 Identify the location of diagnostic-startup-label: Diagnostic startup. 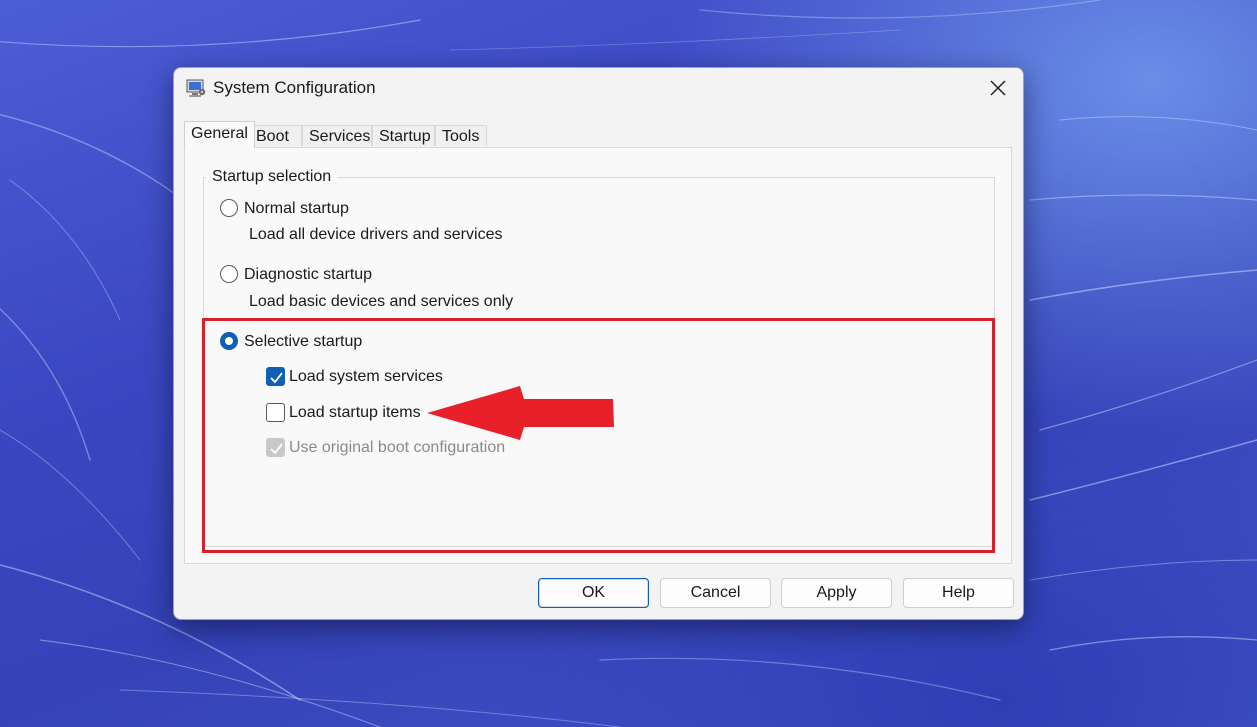
(308, 275).